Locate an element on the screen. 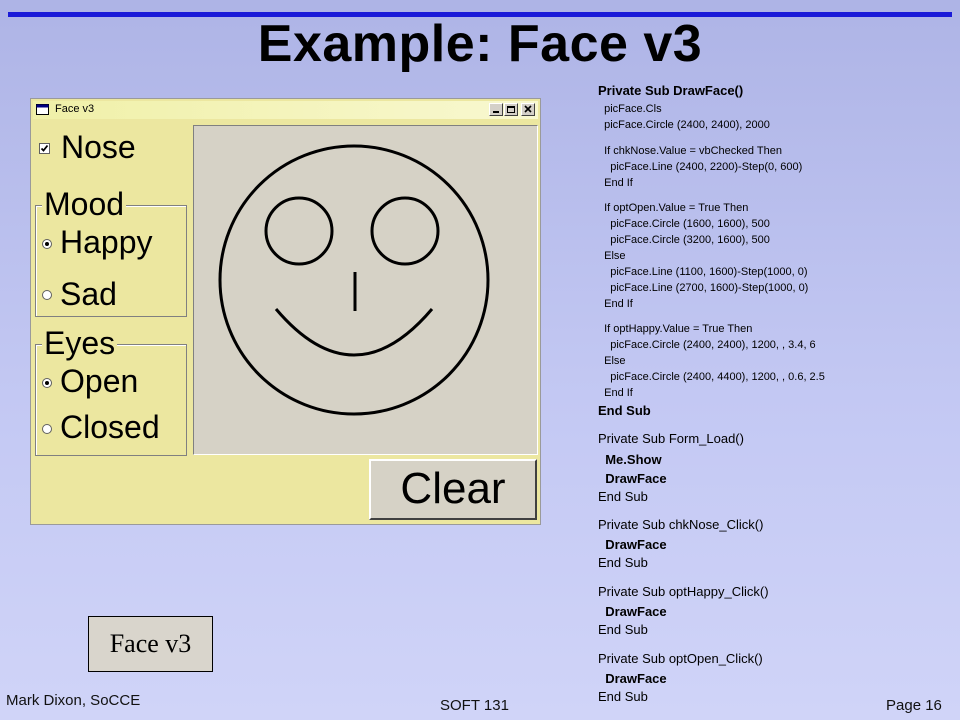  minimize-icon is located at coordinates (496, 112).